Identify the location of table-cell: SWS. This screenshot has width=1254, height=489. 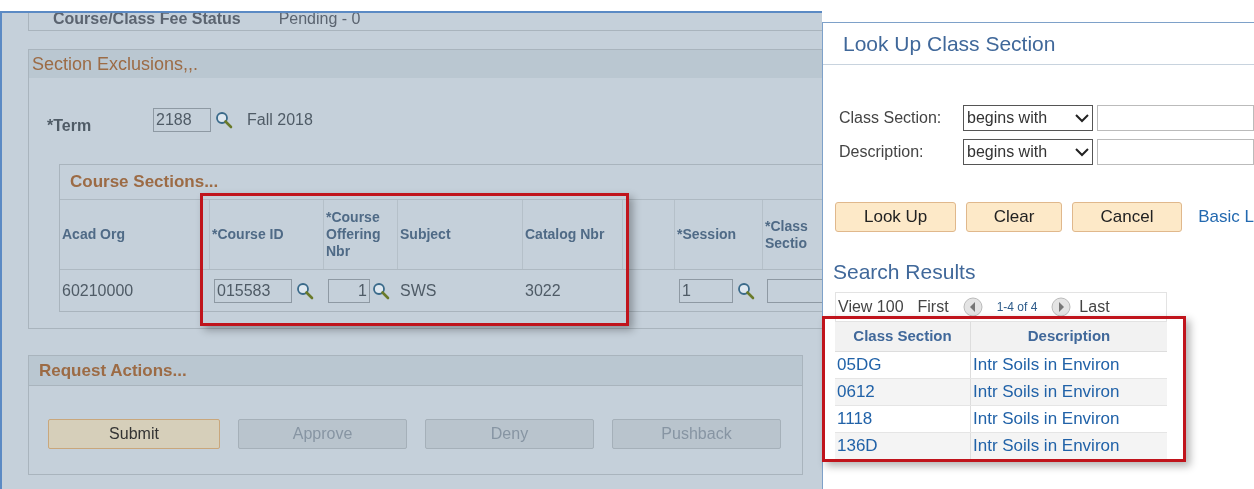
(418, 290).